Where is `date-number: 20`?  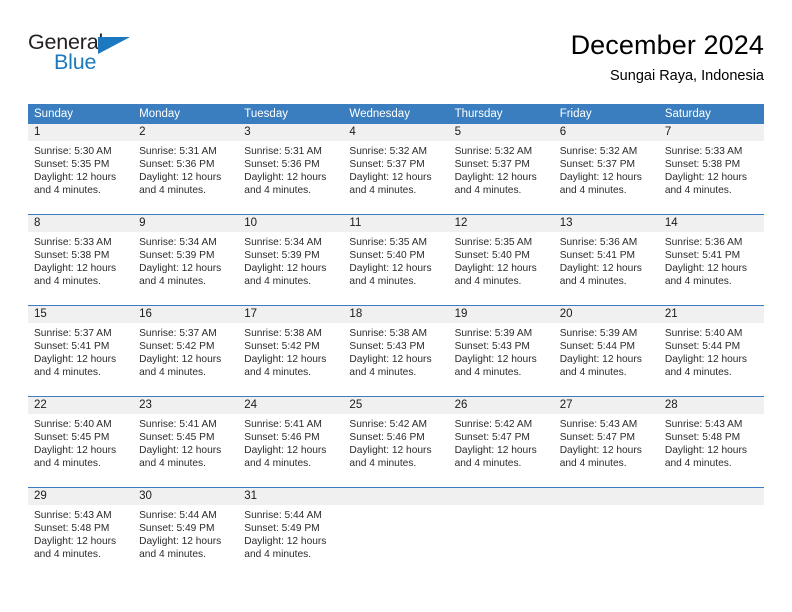 date-number: 20 is located at coordinates (606, 314).